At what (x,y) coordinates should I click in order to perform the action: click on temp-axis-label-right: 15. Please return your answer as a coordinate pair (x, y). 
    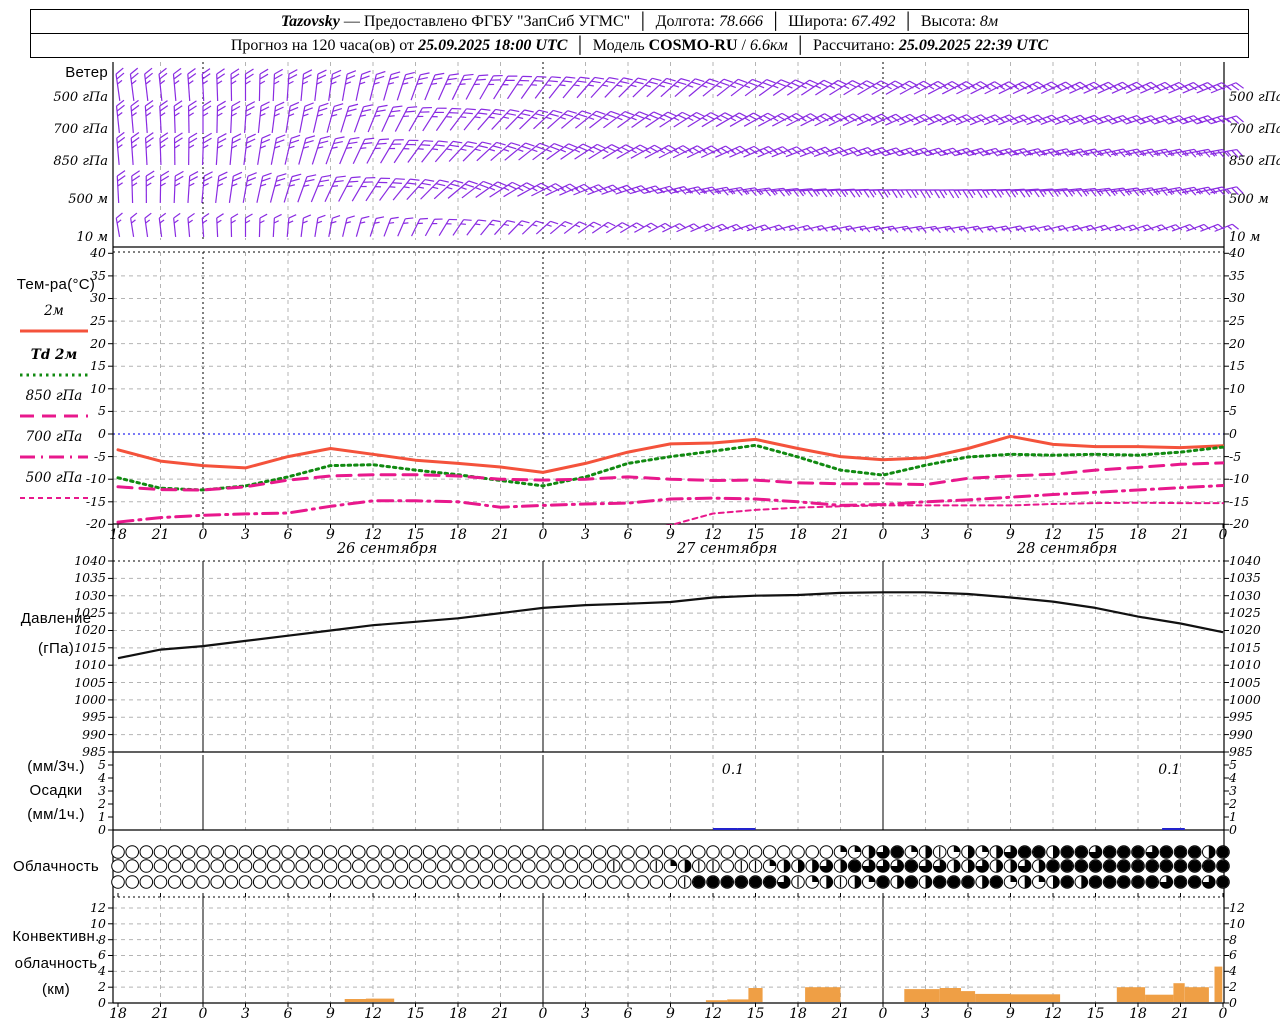
    Looking at the image, I should click on (1237, 366).